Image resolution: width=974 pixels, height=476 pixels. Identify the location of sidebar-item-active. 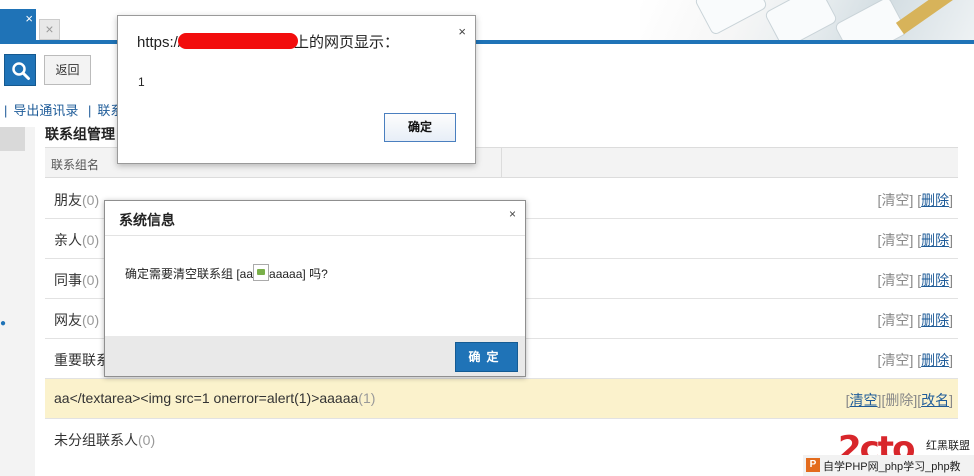
(12, 139).